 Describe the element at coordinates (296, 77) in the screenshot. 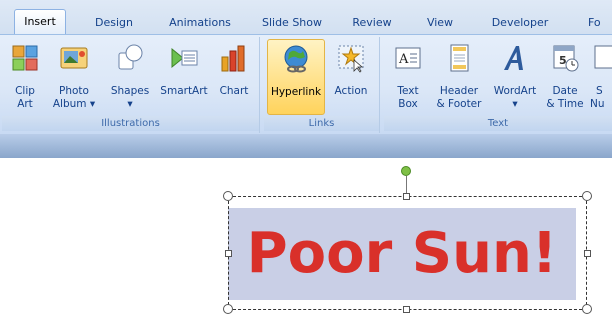

I see `hyperlink-button: Hyperlink` at that location.